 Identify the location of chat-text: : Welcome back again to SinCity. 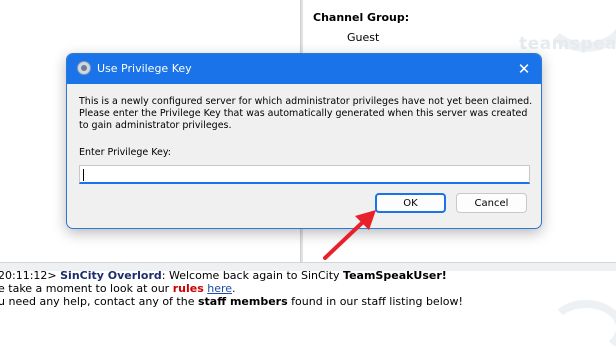
(252, 276).